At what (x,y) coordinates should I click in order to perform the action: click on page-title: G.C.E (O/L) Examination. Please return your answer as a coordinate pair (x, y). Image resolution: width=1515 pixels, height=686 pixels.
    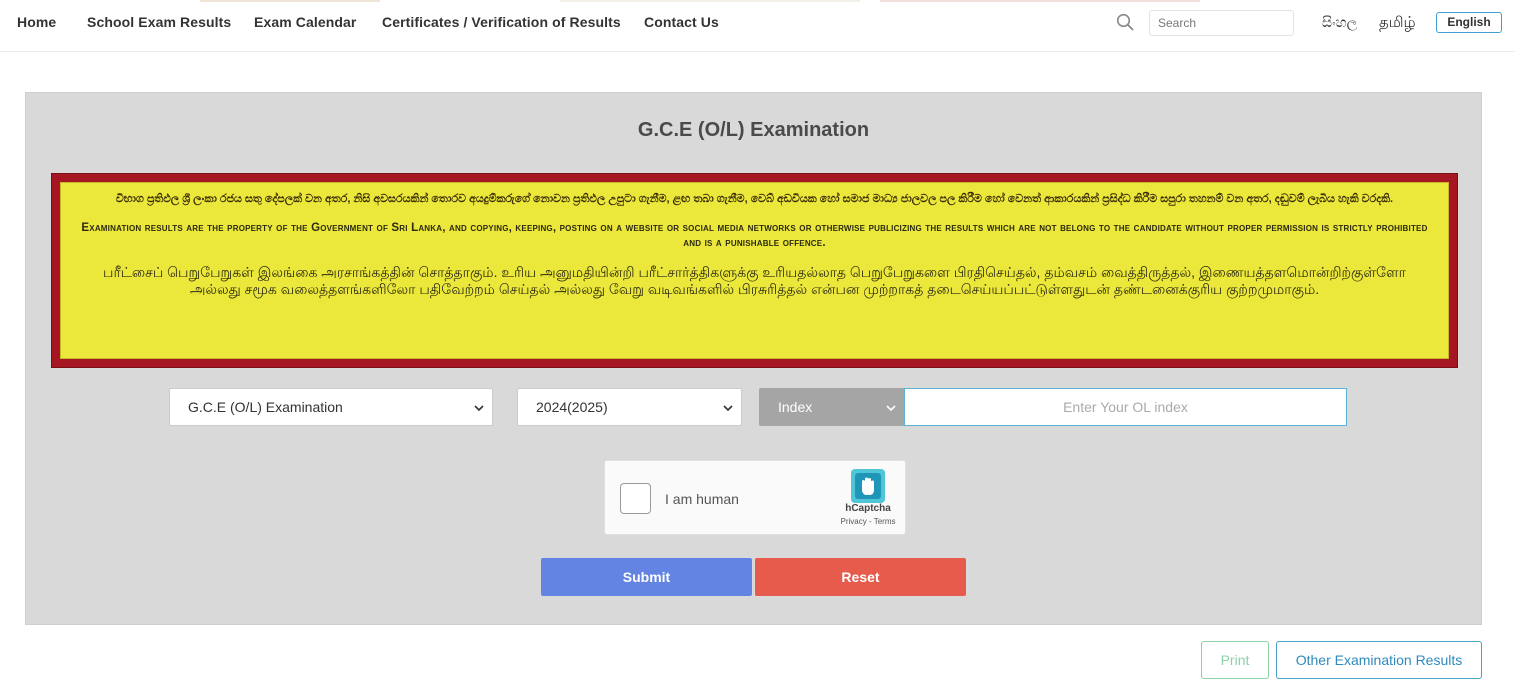
    Looking at the image, I should click on (753, 130).